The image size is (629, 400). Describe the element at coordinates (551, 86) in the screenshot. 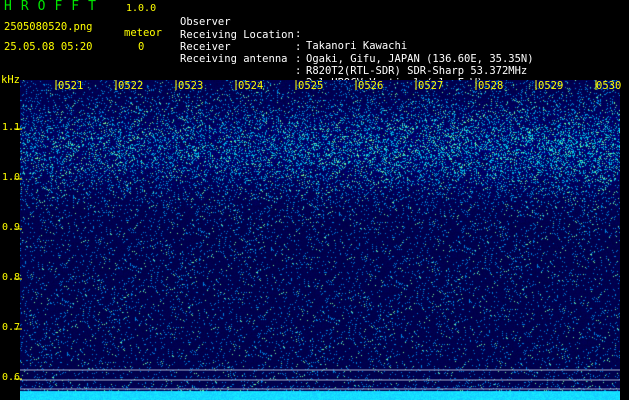

I see `x-tick-label: 0529` at that location.